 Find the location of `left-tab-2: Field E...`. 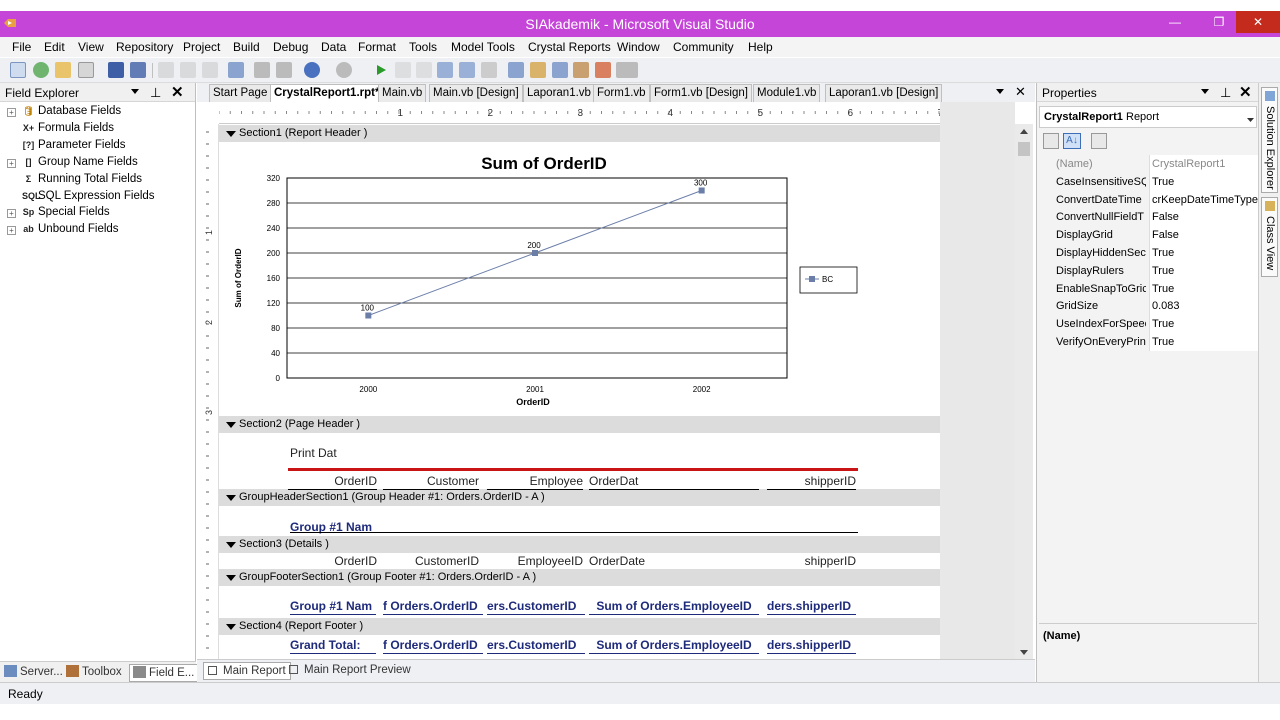

left-tab-2: Field E... is located at coordinates (164, 673).